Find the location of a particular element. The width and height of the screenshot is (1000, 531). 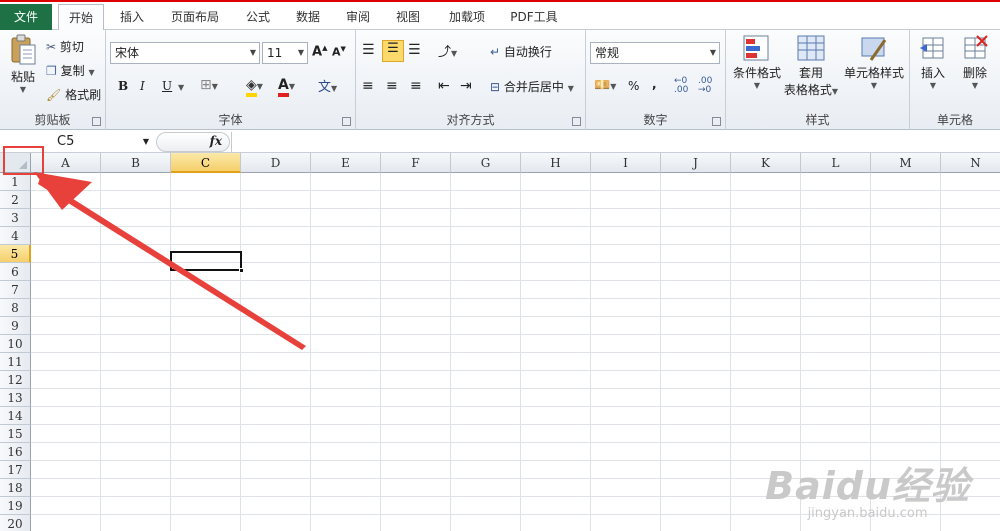

watermark: Baidu经验 jingyan.baidu.com is located at coordinates (867, 488).